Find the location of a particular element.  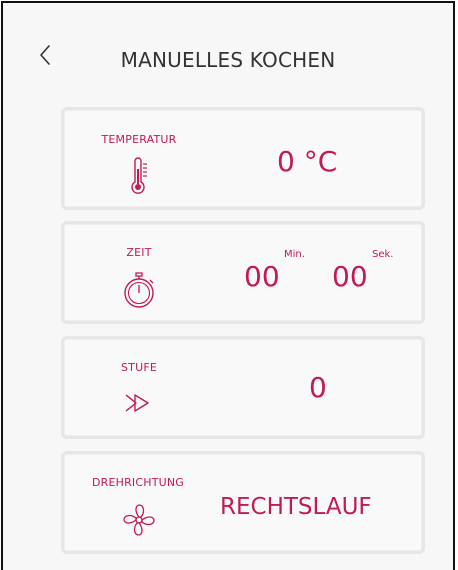

time-seconds-value: 00 is located at coordinates (350, 276).